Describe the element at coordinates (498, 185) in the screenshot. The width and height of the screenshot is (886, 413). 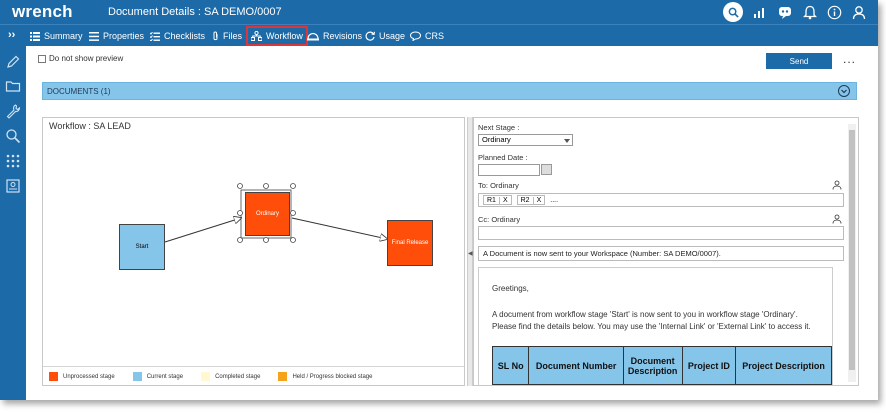
I see `to-label: To: Ordinary` at that location.